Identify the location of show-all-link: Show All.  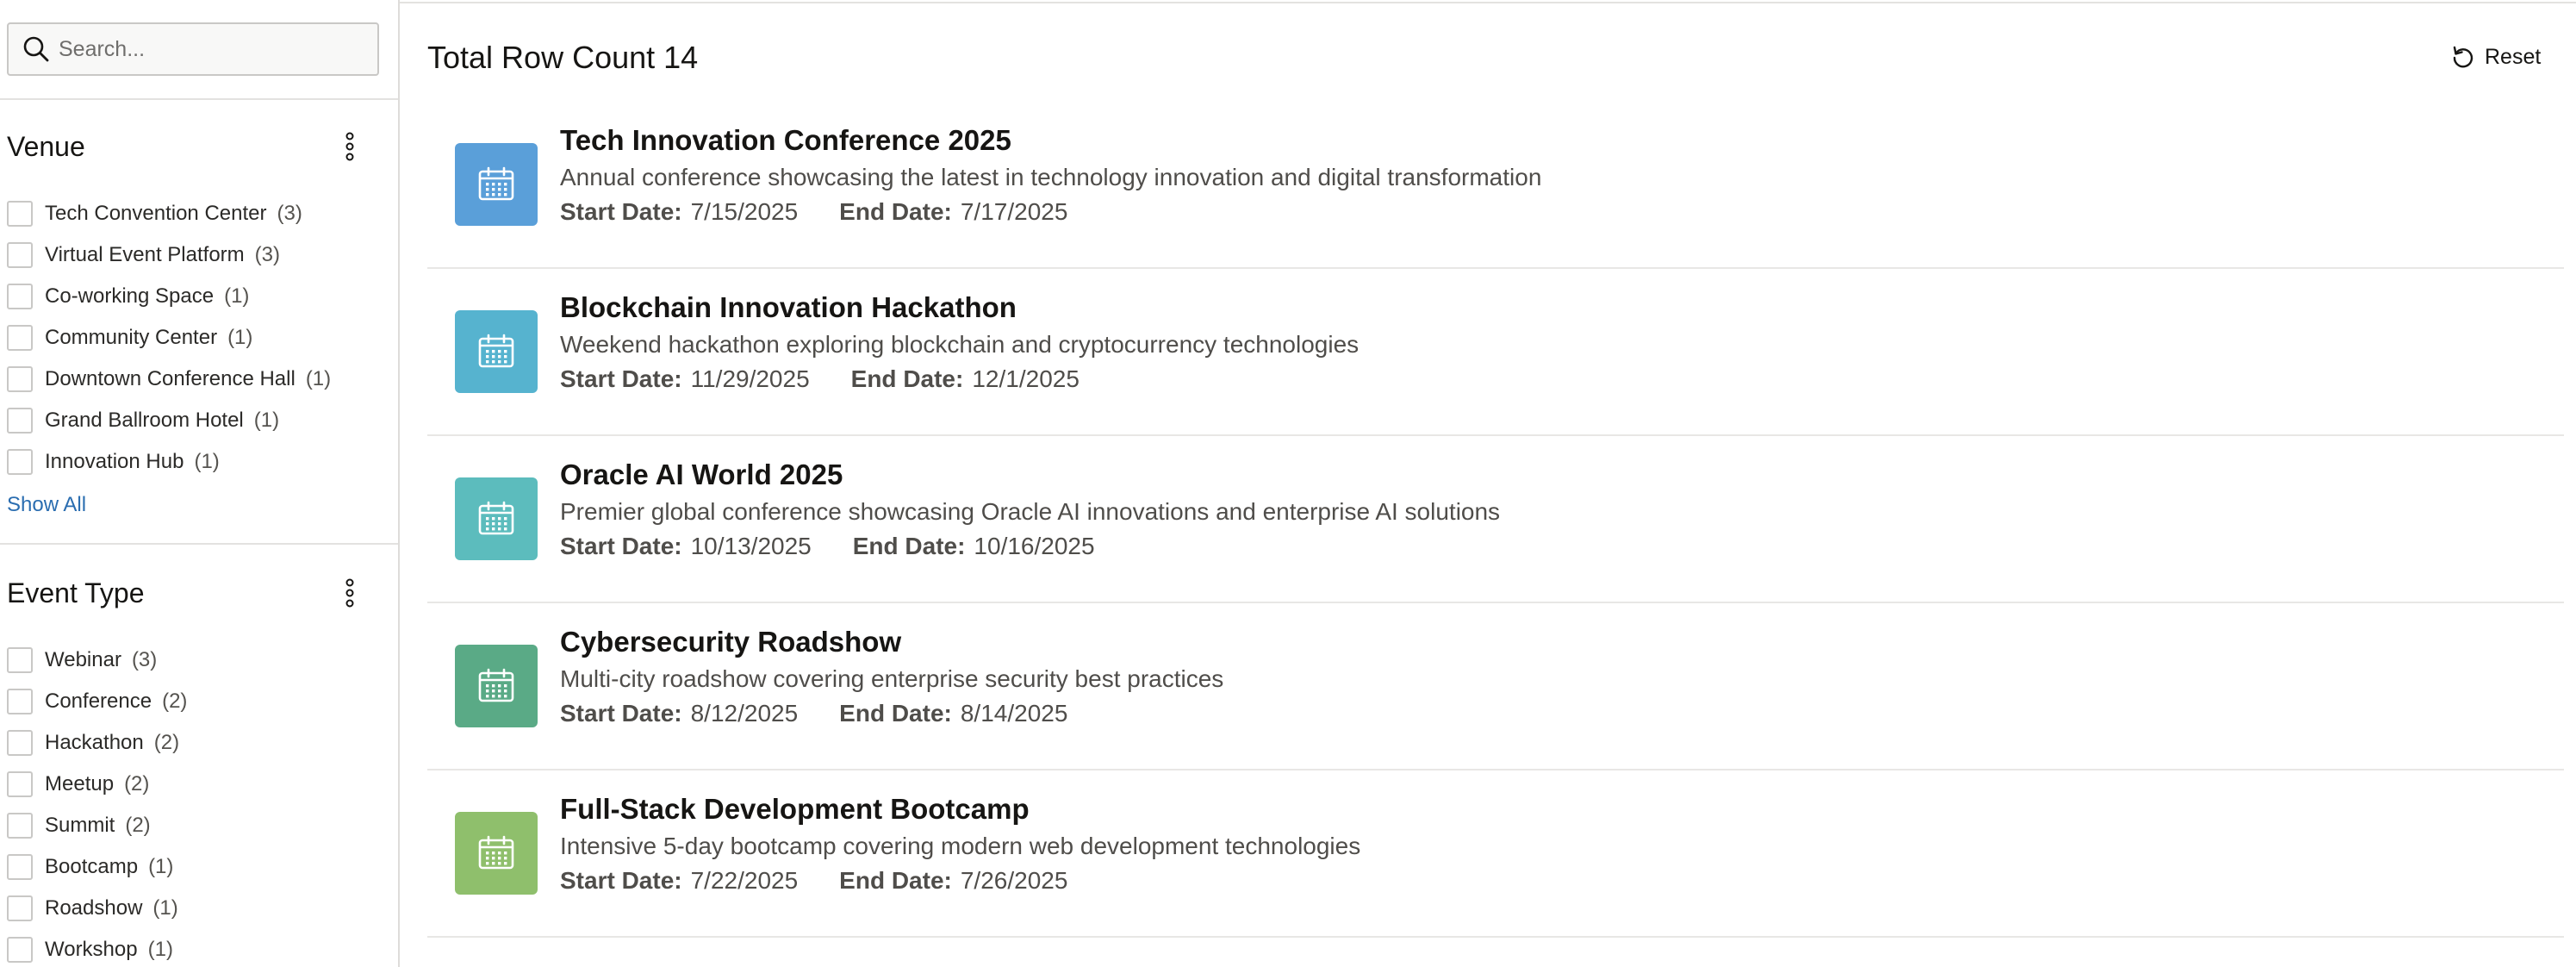
(47, 505).